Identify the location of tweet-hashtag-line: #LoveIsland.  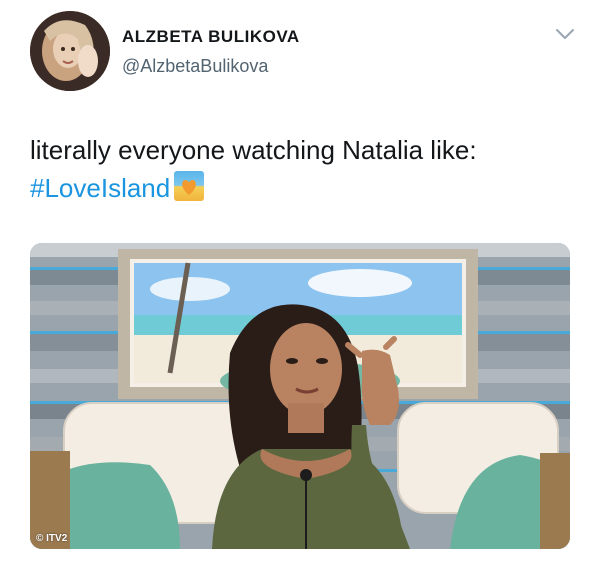
(302, 188).